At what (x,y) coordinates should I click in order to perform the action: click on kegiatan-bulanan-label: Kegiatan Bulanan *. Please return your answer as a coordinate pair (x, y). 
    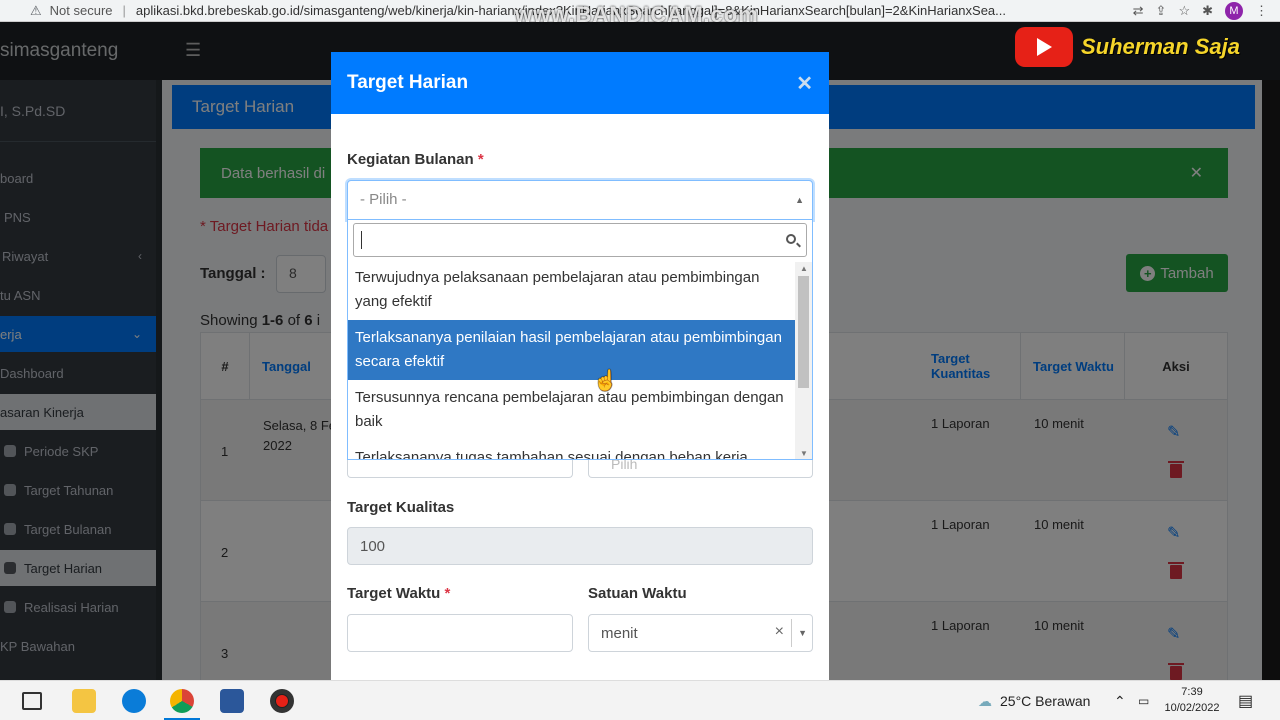
    Looking at the image, I should click on (415, 159).